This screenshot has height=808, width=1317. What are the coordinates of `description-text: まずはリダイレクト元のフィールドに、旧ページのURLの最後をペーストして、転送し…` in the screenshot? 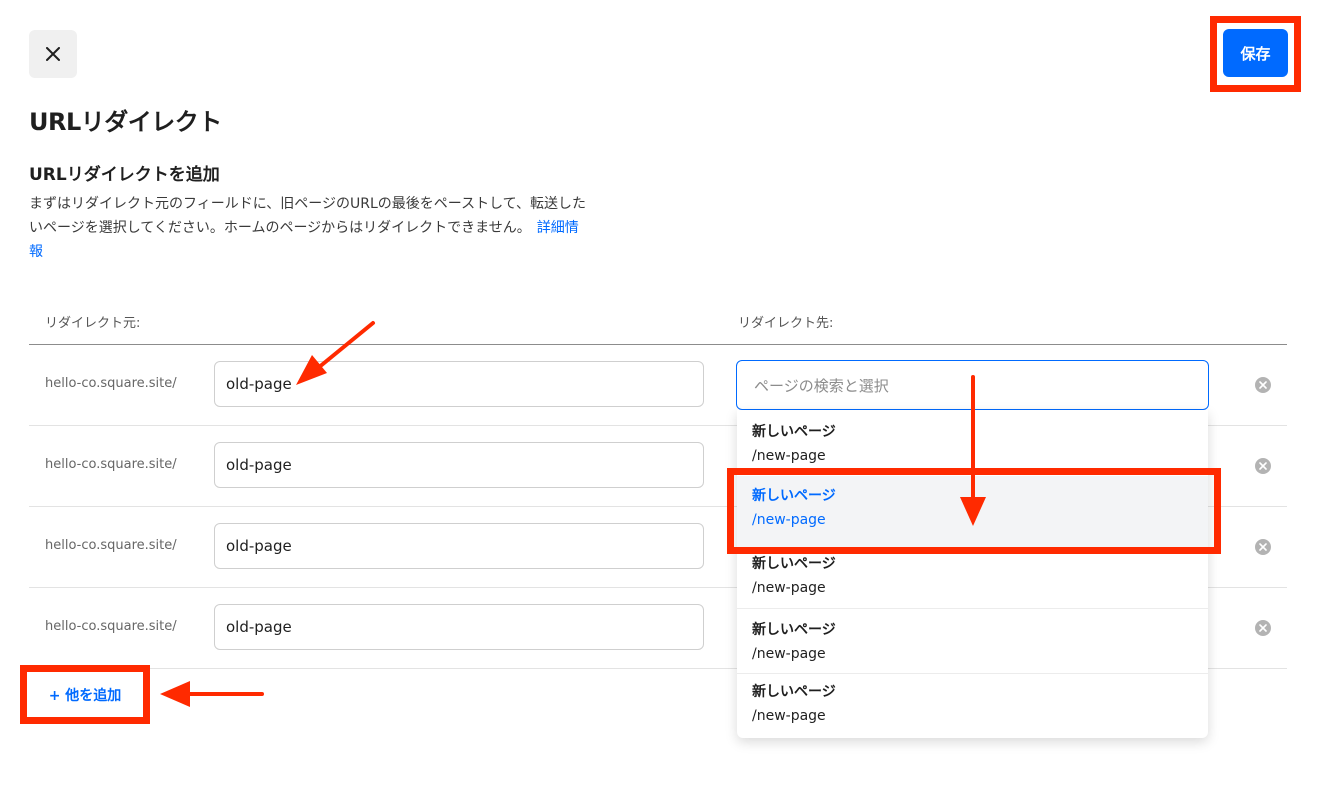 It's located at (307, 216).